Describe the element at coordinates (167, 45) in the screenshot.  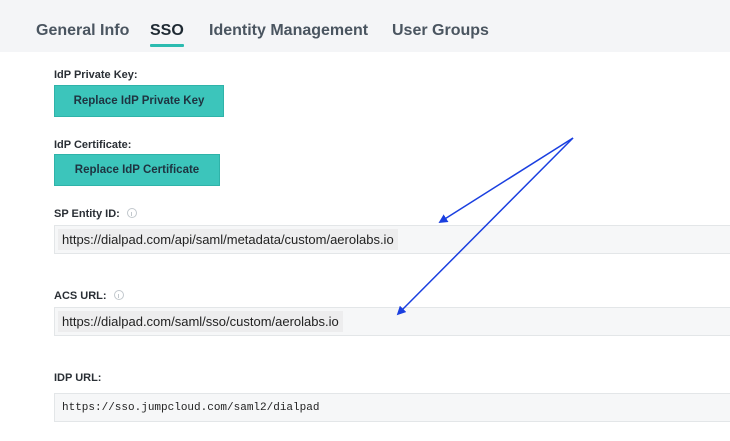
I see `active-tab-indicator` at that location.